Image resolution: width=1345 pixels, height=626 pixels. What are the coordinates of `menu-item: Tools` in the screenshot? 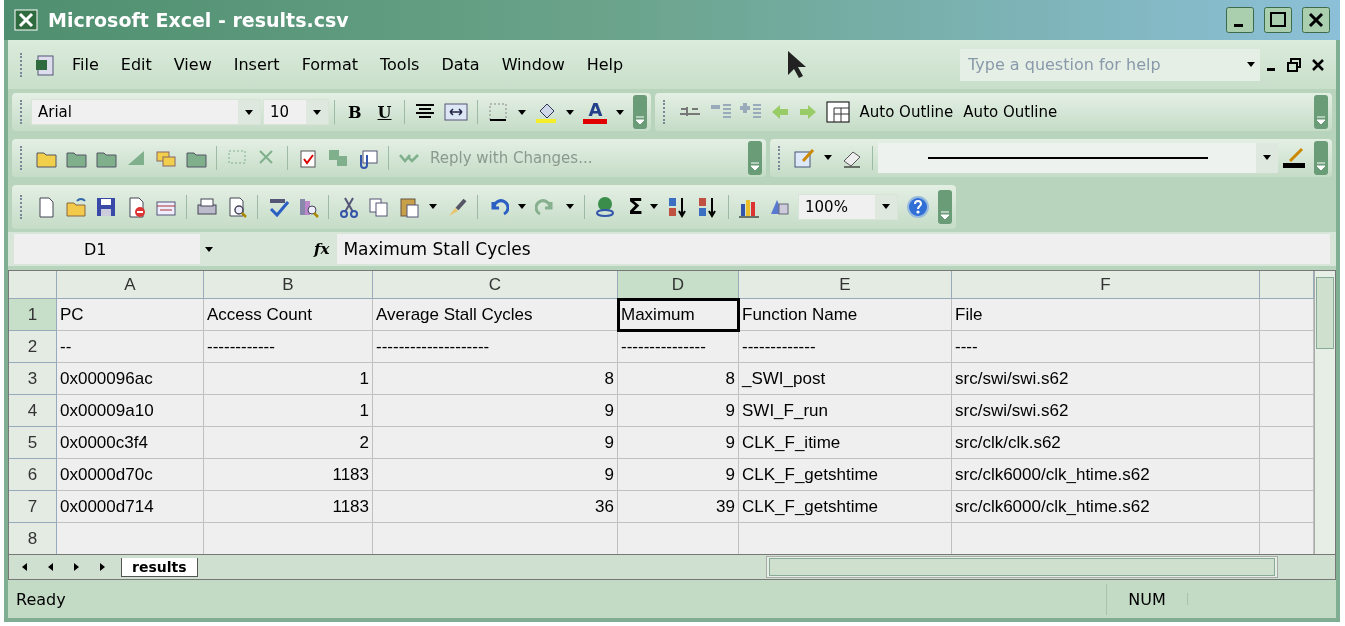 It's located at (400, 65).